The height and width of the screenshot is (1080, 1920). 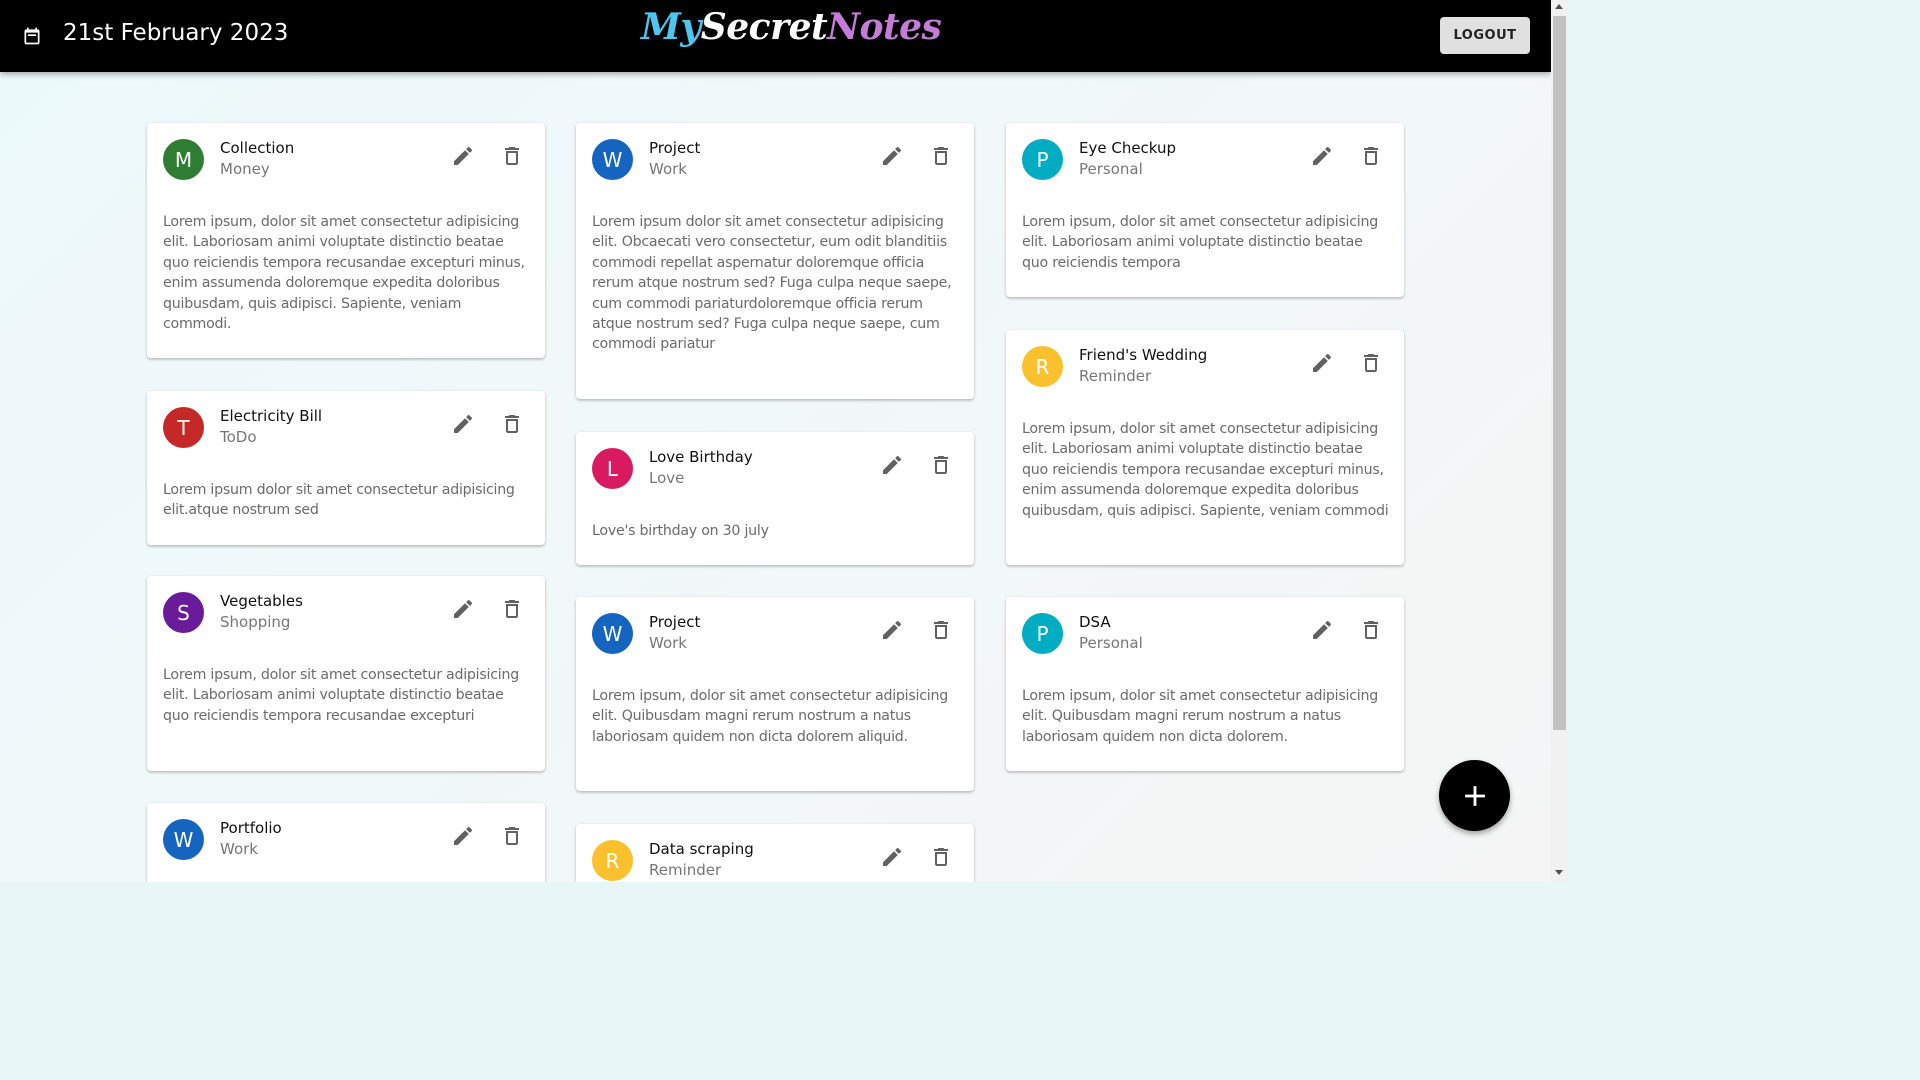 What do you see at coordinates (680, 531) in the screenshot?
I see `note-body: Love's birthday on 30 july` at bounding box center [680, 531].